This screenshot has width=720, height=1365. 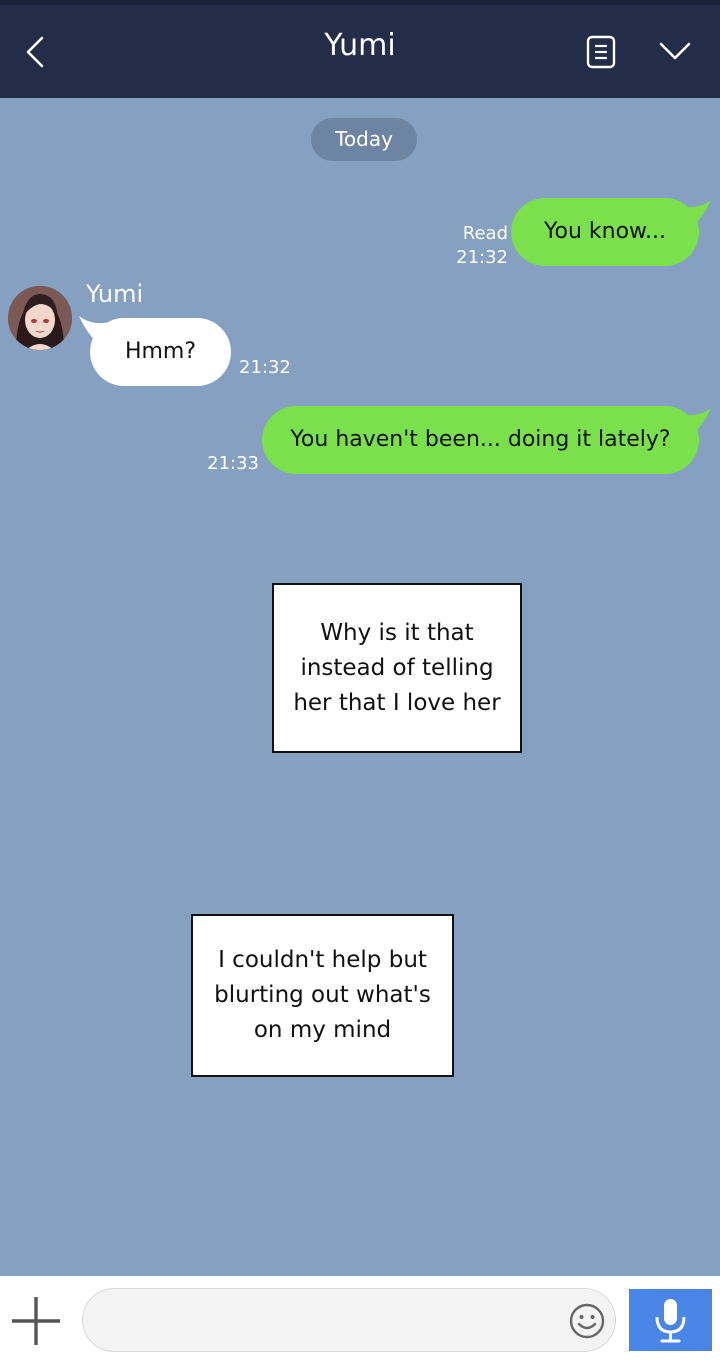 I want to click on message-composer, so click(x=360, y=1320).